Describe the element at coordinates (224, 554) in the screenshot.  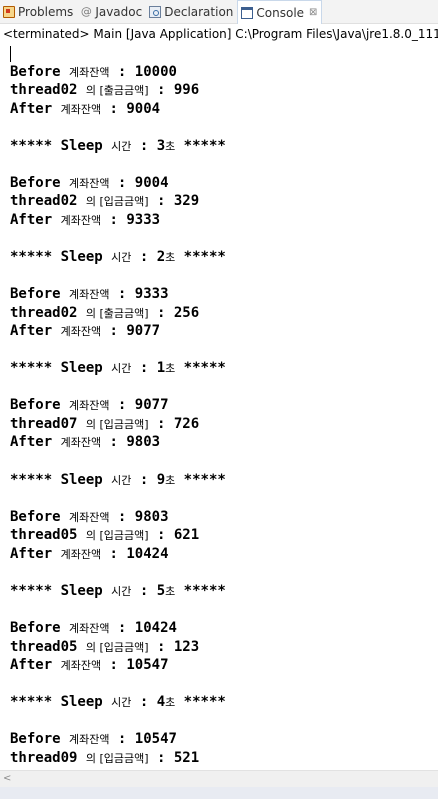
I see `console-line: After 계좌잔액 : 10424` at that location.